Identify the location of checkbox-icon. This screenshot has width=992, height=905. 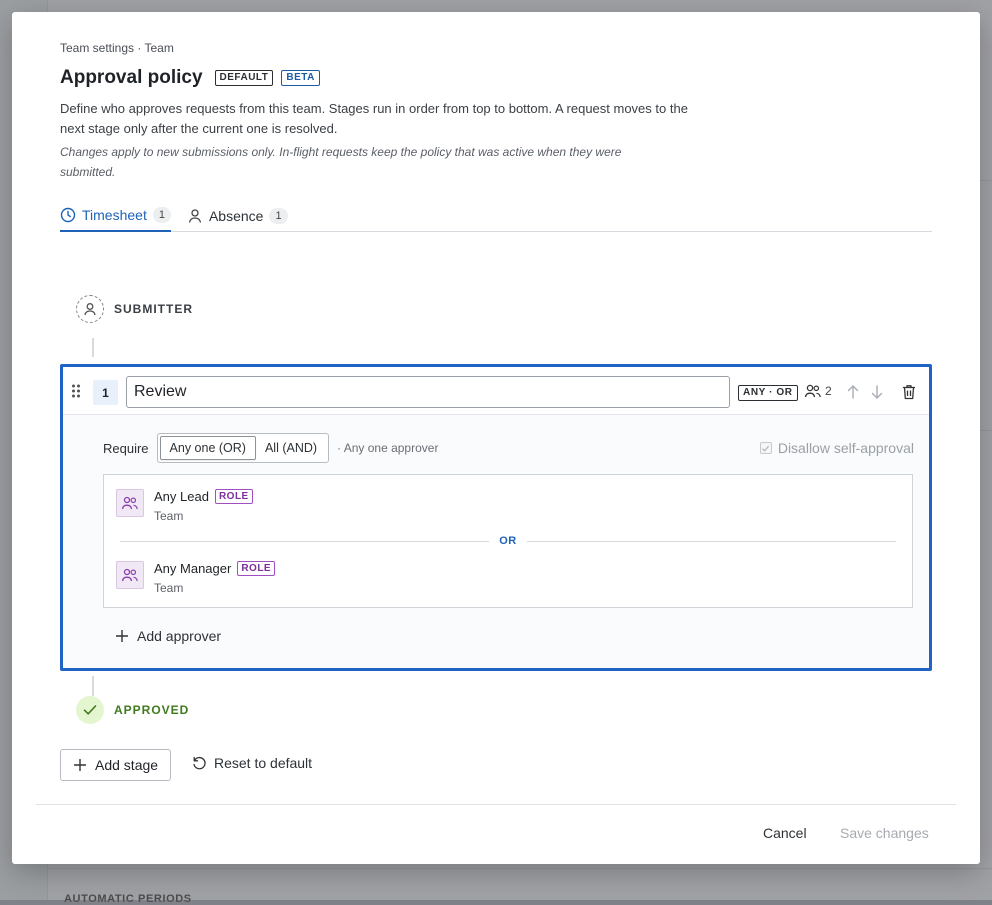
(765, 448).